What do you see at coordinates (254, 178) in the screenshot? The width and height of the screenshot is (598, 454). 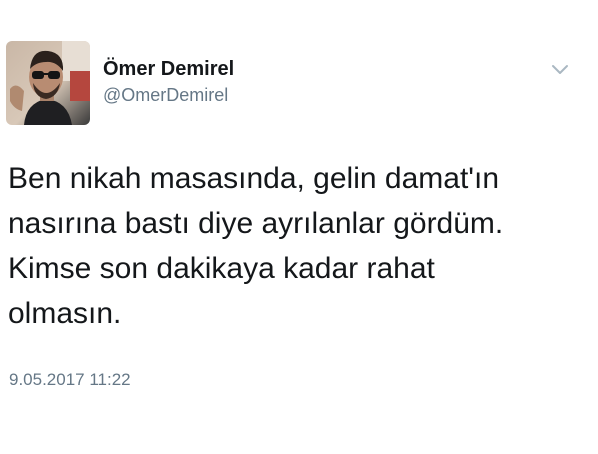 I see `tweet-text-line: Ben nikah masasında, gelin damat'ın` at bounding box center [254, 178].